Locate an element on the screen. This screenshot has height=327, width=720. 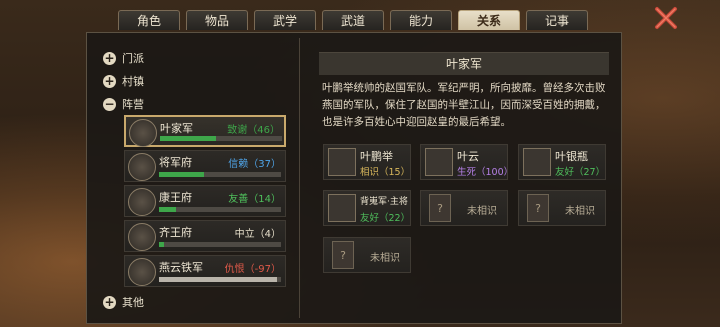
tree-other: + 其他 is located at coordinates (123, 302).